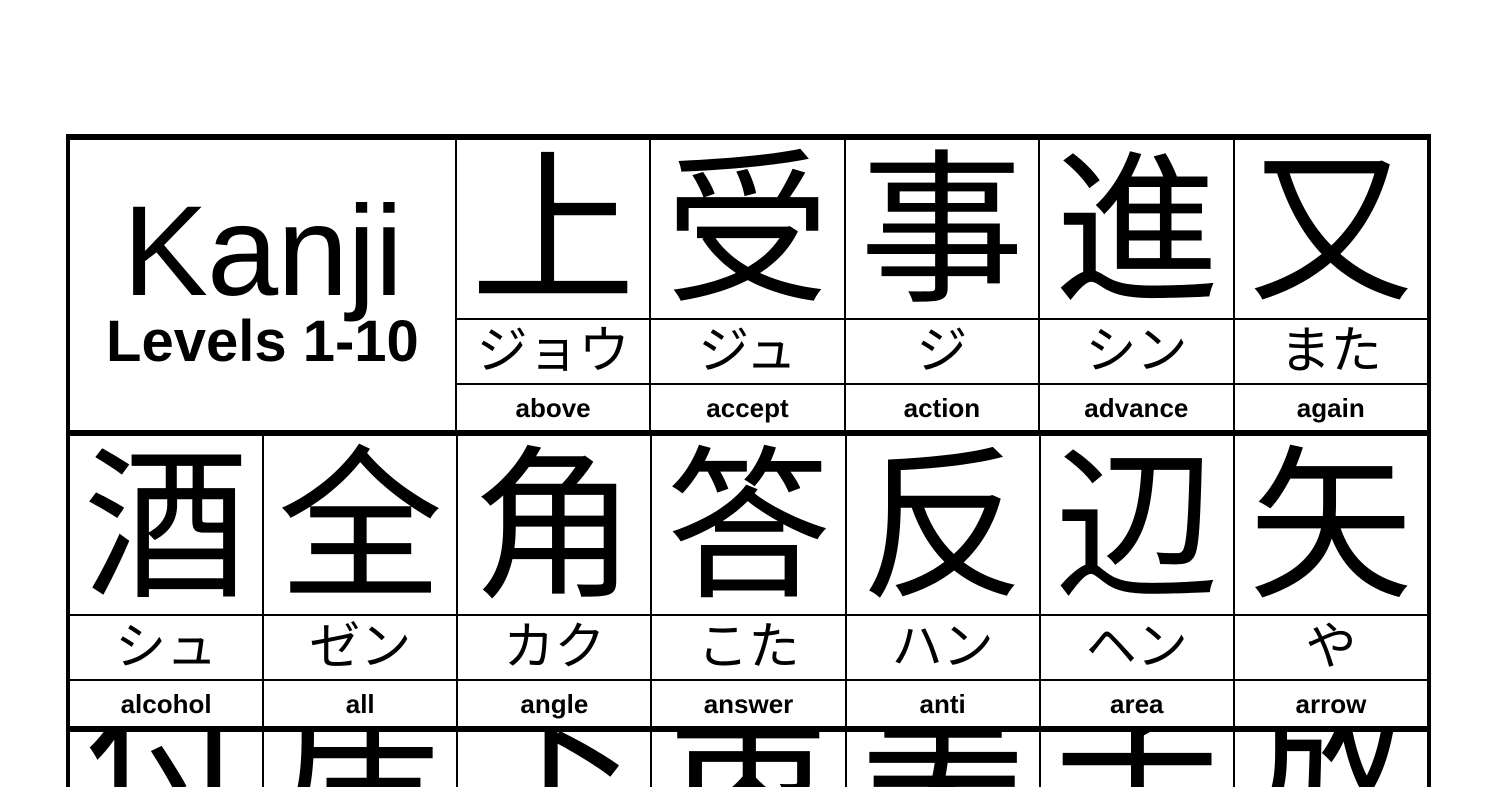 This screenshot has width=1500, height=787. I want to click on kanji-glyph: 反, so click(943, 525).